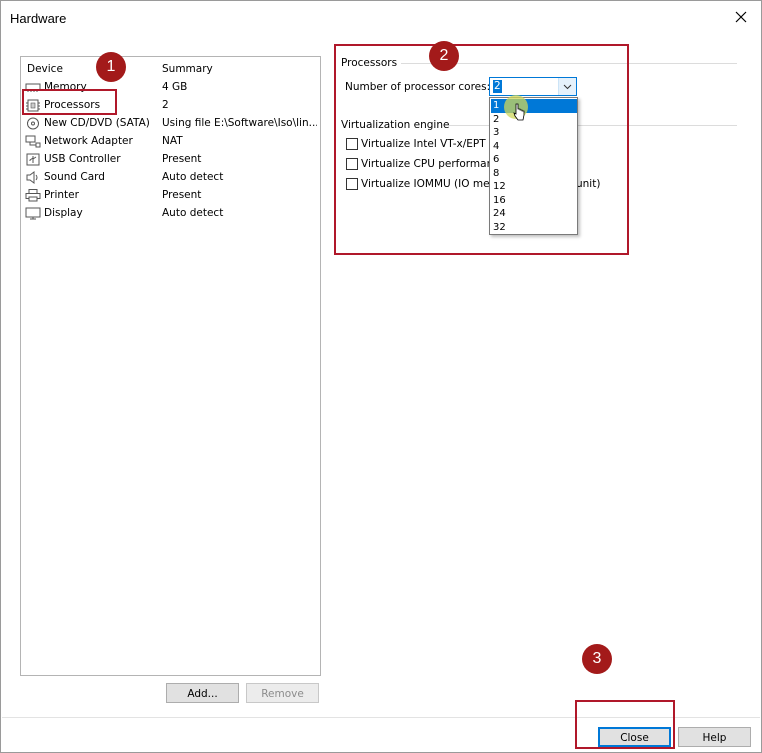  What do you see at coordinates (33, 195) in the screenshot?
I see `printer-icon` at bounding box center [33, 195].